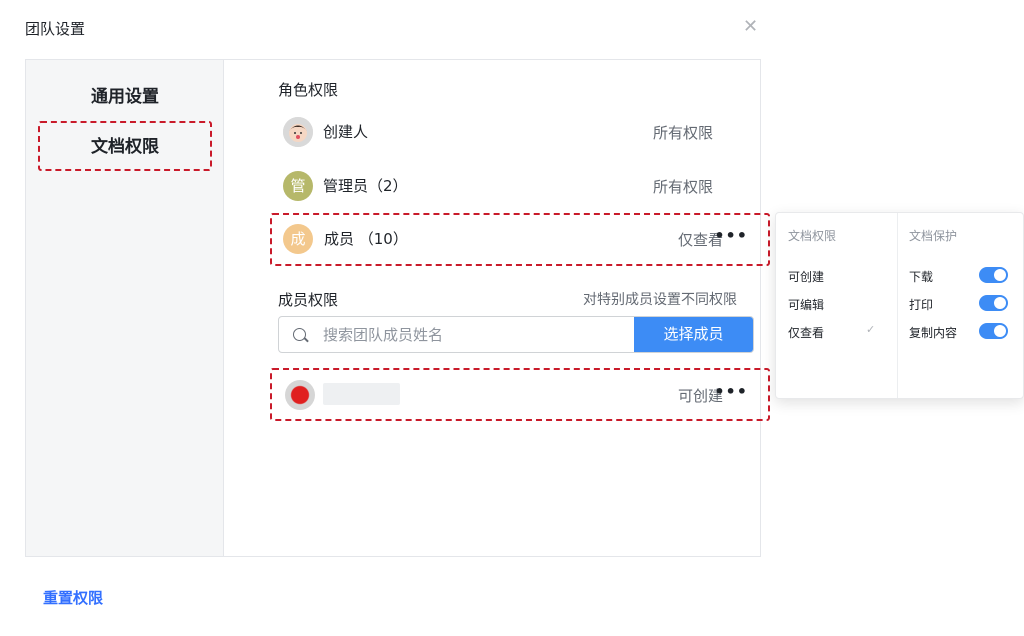  What do you see at coordinates (298, 239) in the screenshot?
I see `member-avatar: 成` at bounding box center [298, 239].